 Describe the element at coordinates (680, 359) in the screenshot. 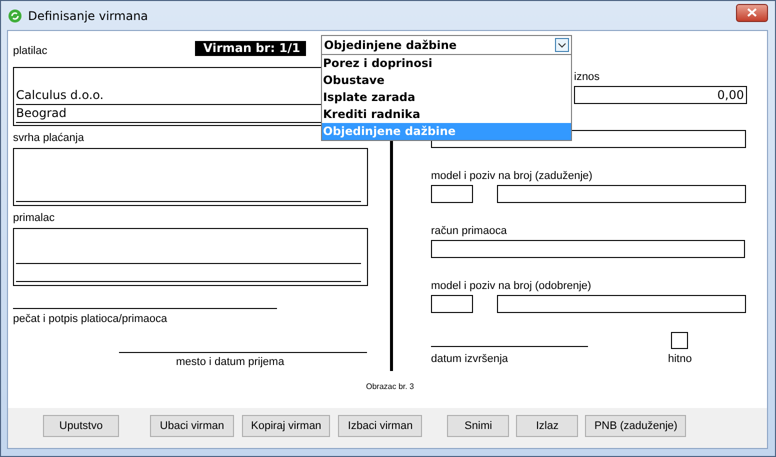

I see `checkbox-label: hitno` at that location.